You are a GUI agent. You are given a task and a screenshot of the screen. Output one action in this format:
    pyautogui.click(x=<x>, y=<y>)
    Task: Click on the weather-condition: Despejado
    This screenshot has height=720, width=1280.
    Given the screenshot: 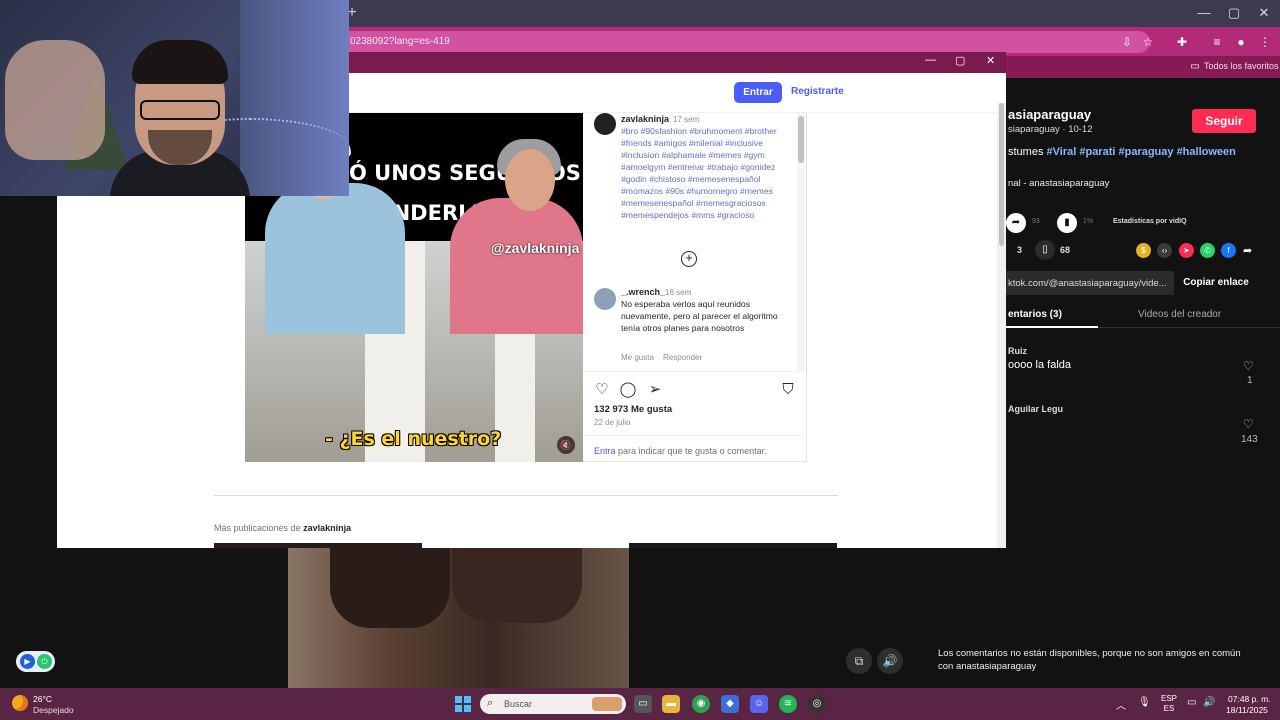 What is the action you would take?
    pyautogui.click(x=53, y=710)
    